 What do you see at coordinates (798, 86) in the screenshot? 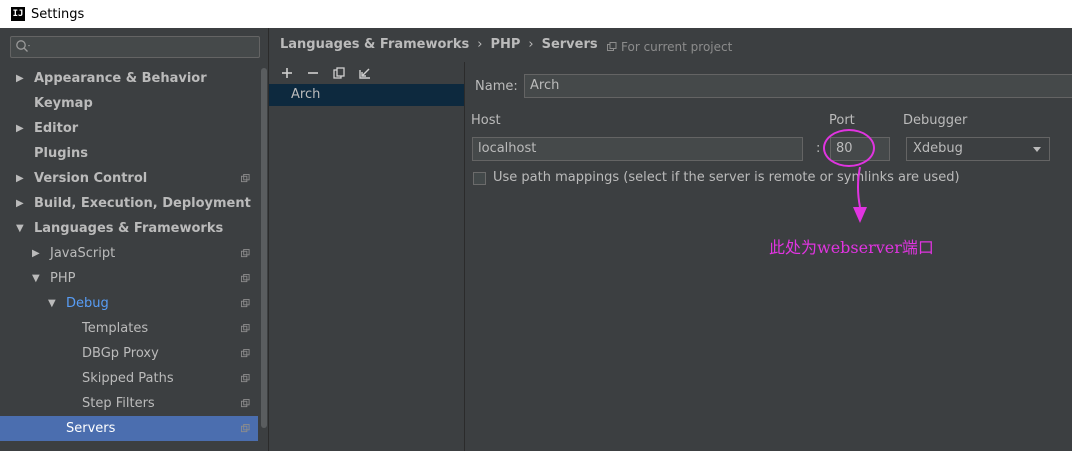
I see `name-input: Arch` at bounding box center [798, 86].